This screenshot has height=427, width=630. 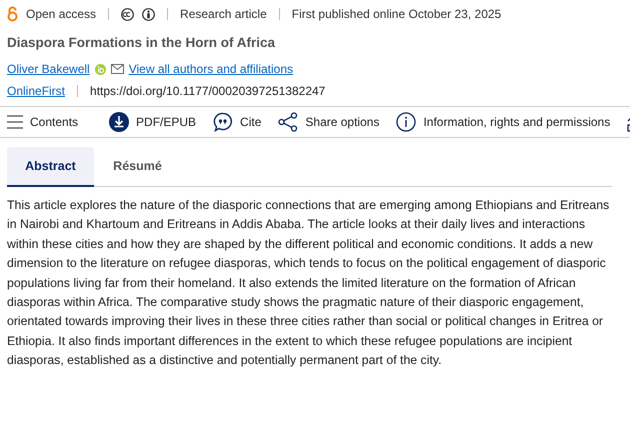 I want to click on article-type: Research article, so click(x=223, y=14).